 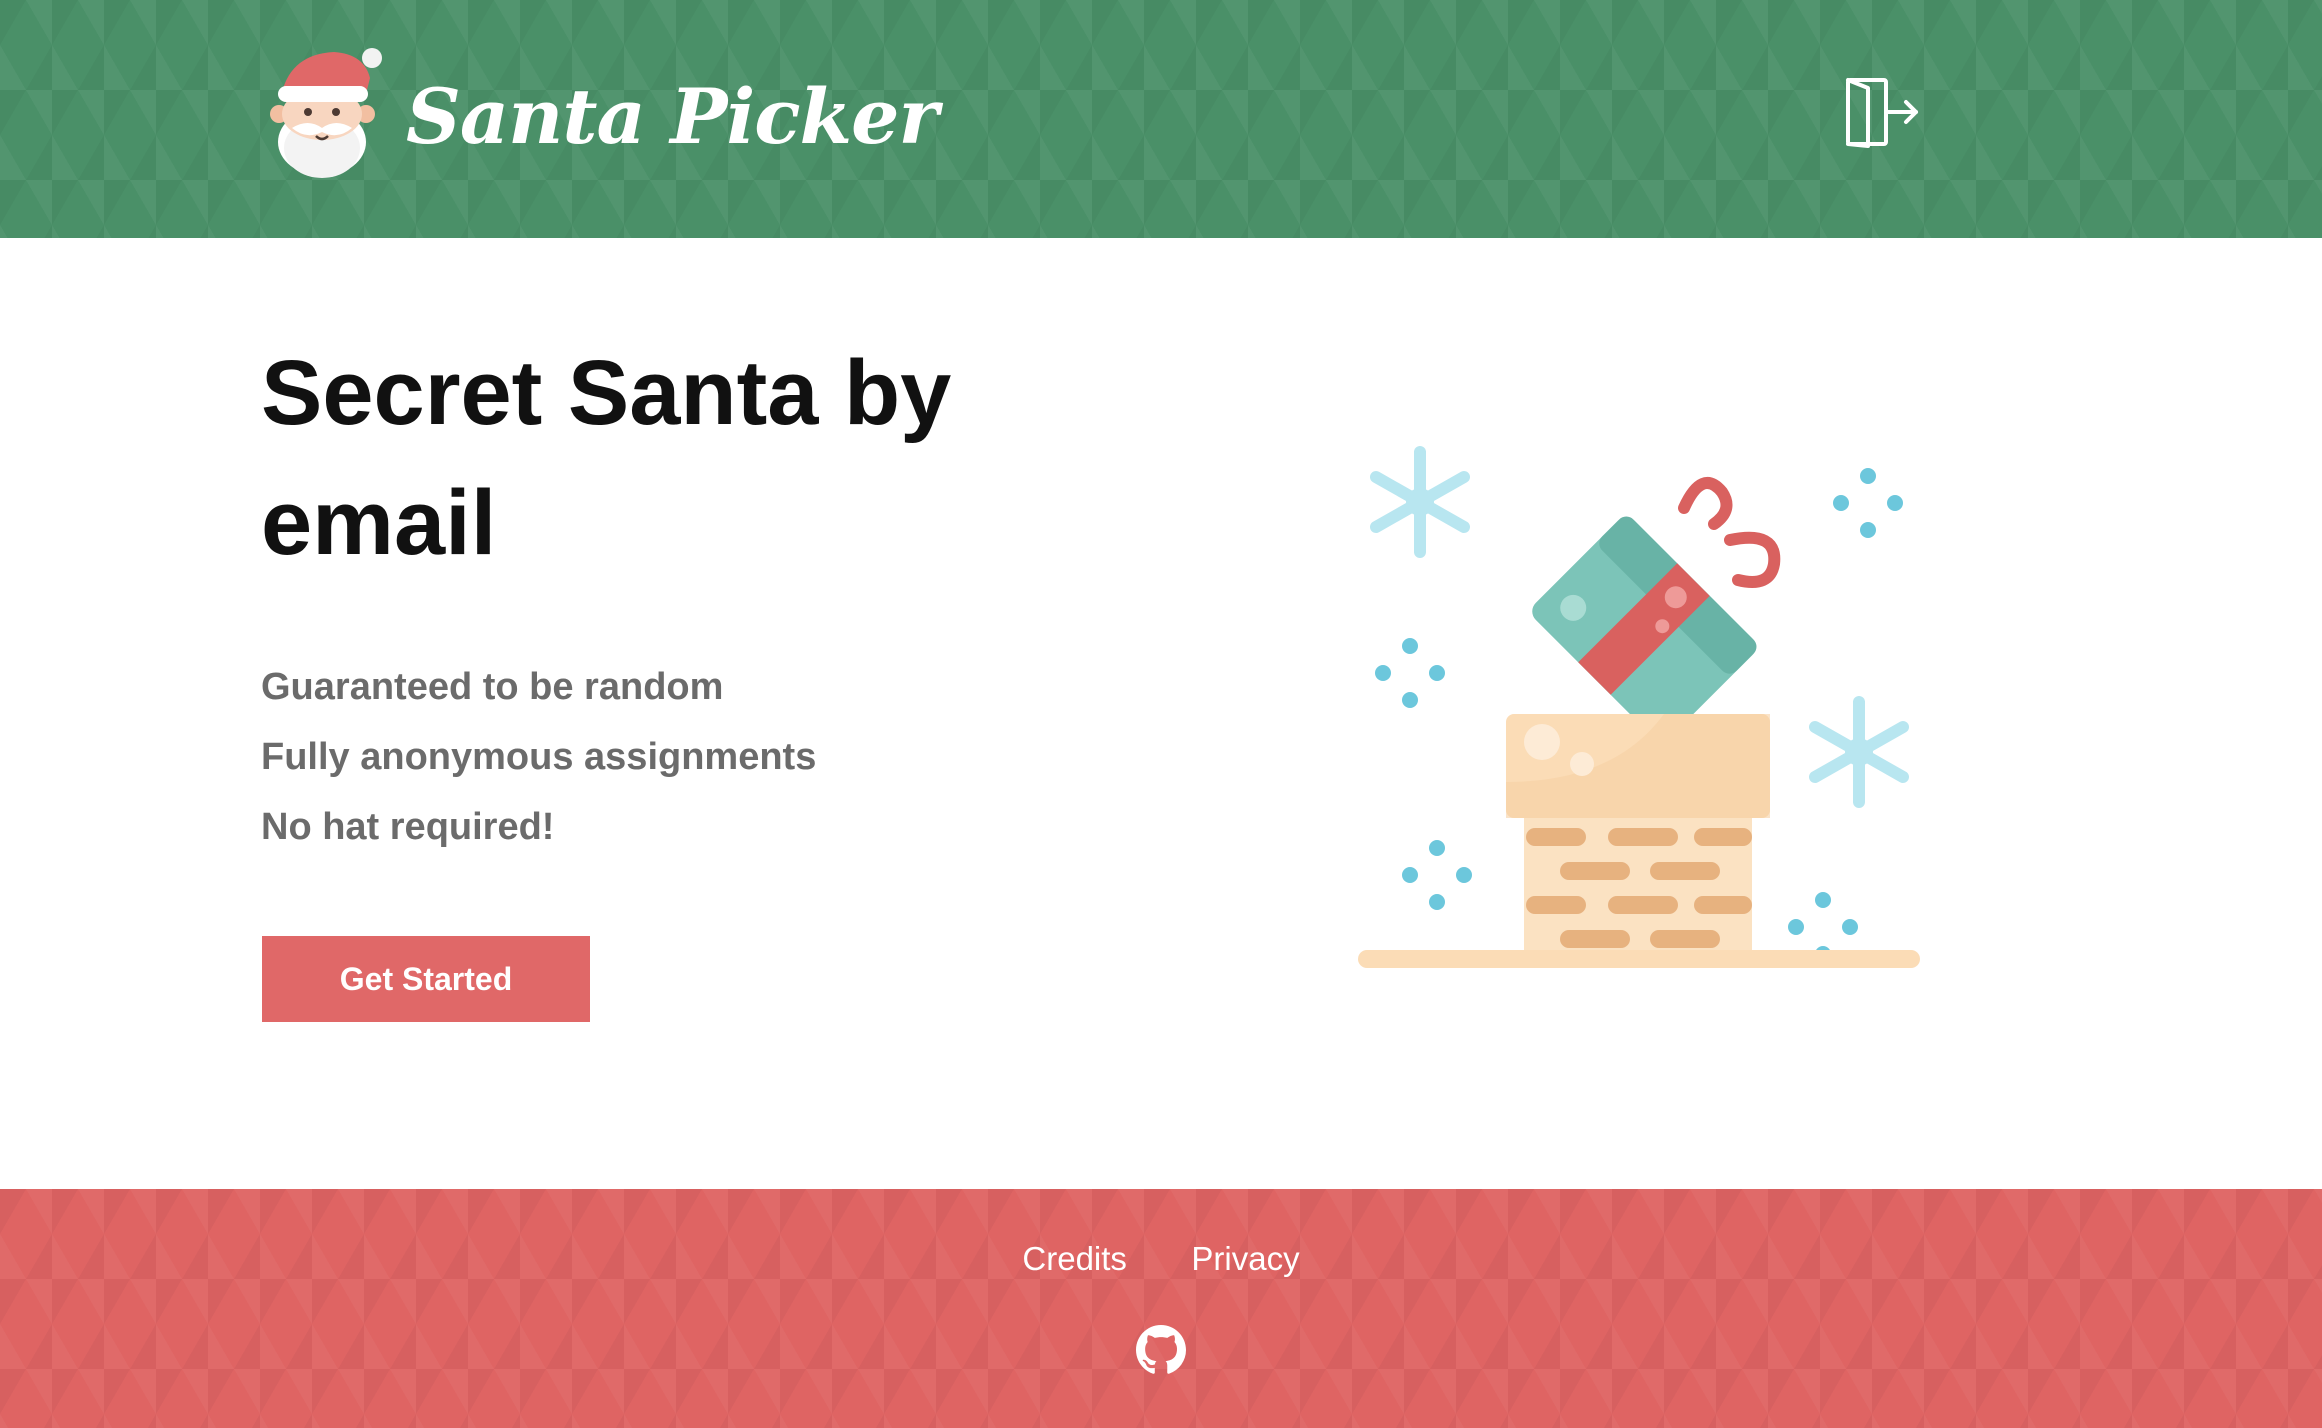 I want to click on feature-item: Guaranteed to be random, so click(x=492, y=687).